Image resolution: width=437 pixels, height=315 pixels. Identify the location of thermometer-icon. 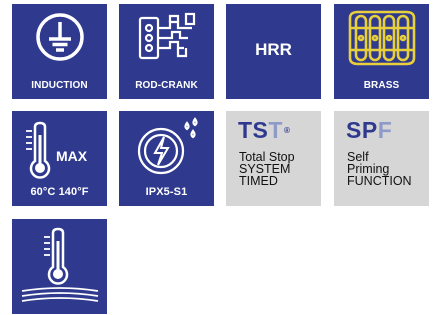
(38, 150).